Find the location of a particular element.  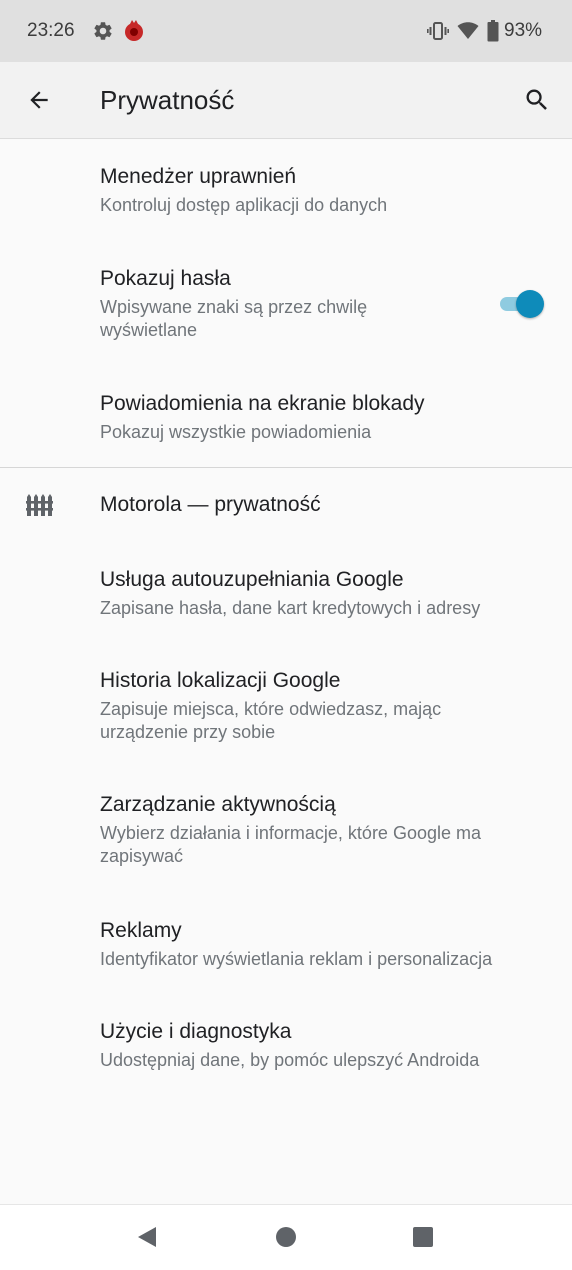

setting-subtitle-line: Wpisywane znaki są przez chwilę is located at coordinates (234, 307).